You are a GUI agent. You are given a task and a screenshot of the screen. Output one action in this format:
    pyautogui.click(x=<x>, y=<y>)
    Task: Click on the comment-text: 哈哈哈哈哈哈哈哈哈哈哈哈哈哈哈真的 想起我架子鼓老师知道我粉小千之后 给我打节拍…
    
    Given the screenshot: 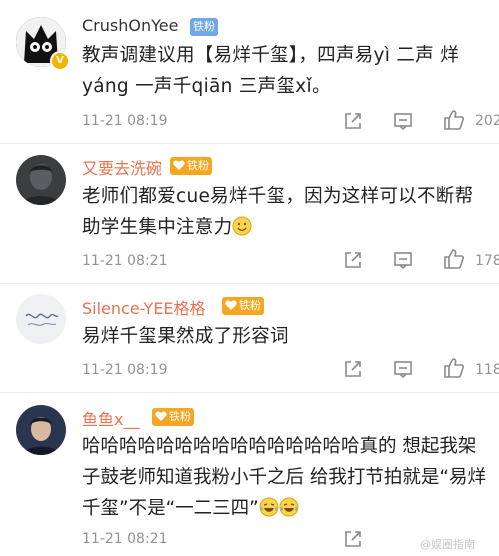 What is the action you would take?
    pyautogui.click(x=287, y=477)
    